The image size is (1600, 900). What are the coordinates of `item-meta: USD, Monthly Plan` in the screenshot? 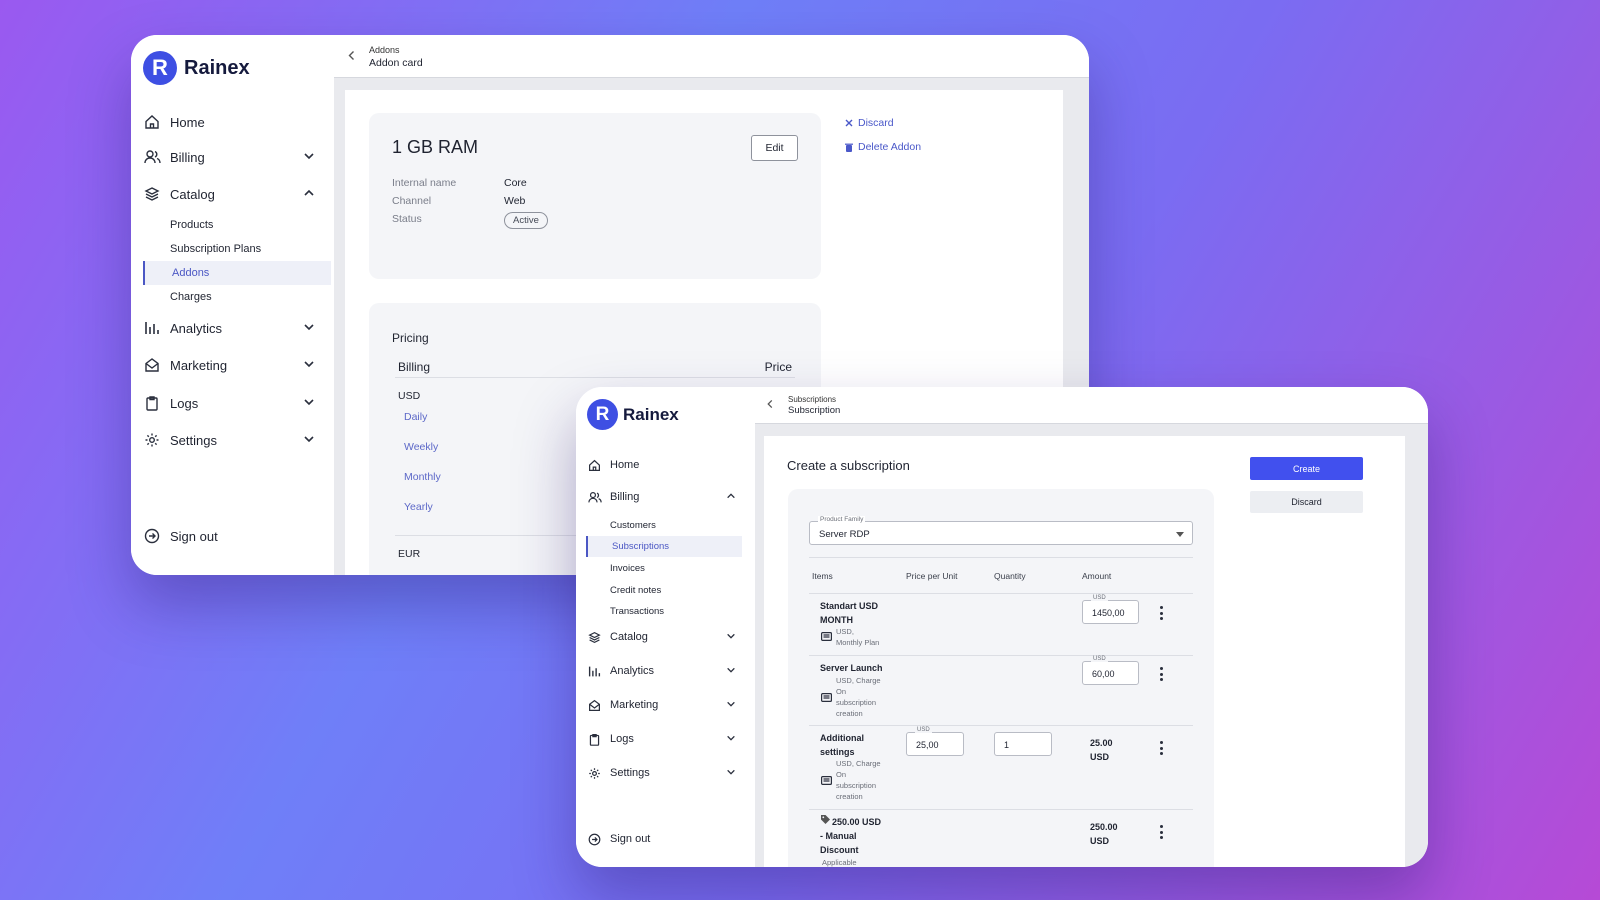 It's located at (858, 637).